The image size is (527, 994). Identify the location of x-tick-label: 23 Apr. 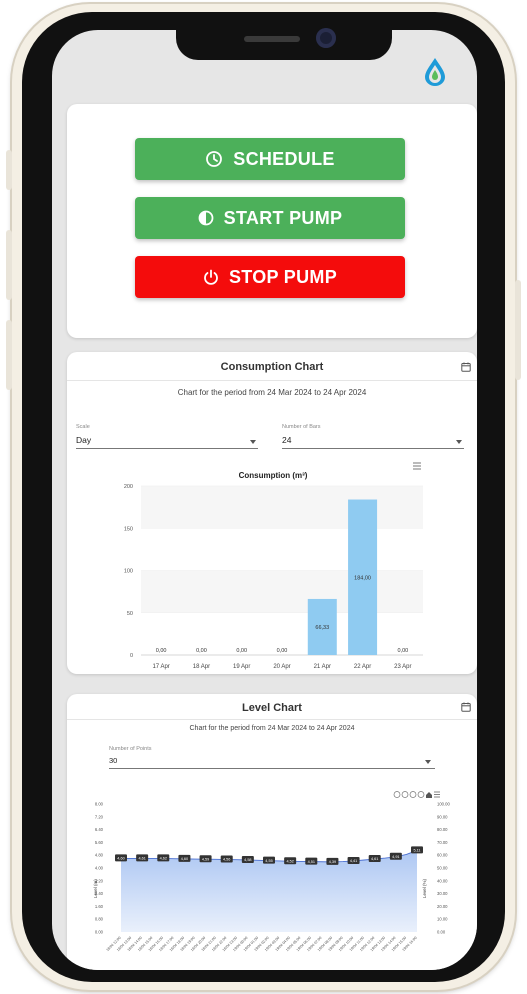
(402, 667).